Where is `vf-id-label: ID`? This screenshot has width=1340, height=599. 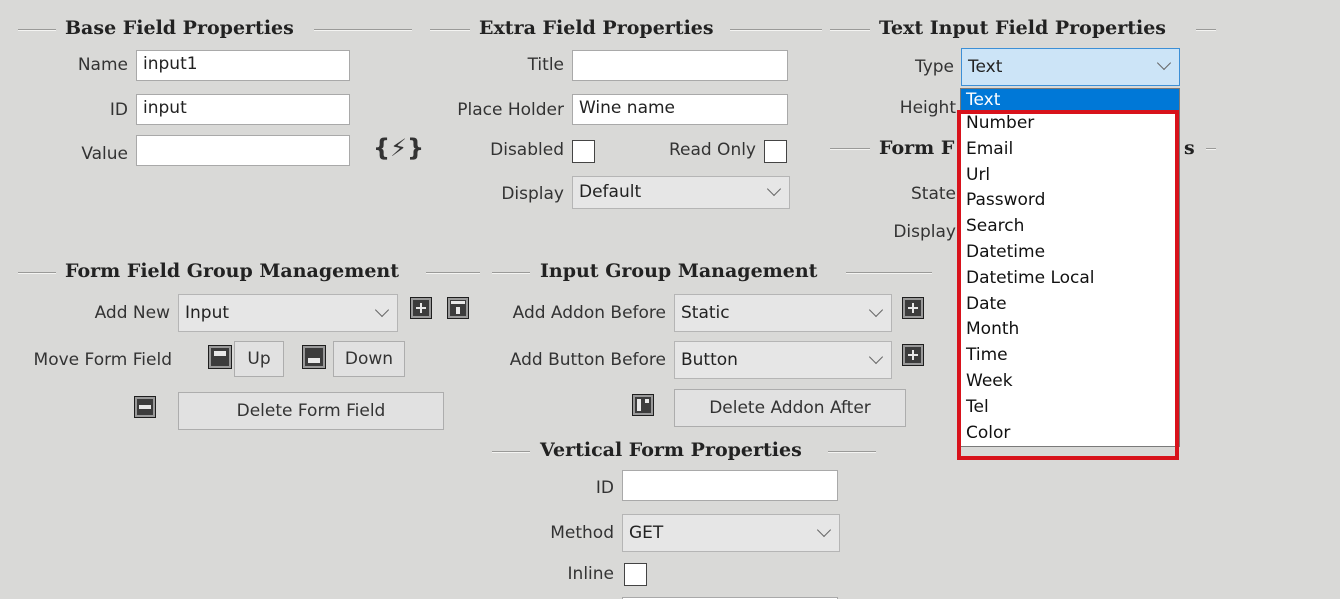
vf-id-label: ID is located at coordinates (604, 488).